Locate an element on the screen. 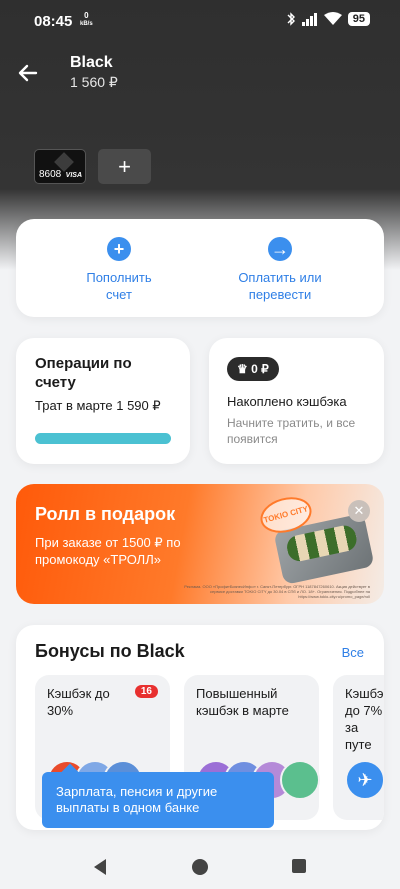 The width and height of the screenshot is (400, 889). card-network: VISA is located at coordinates (73, 175).